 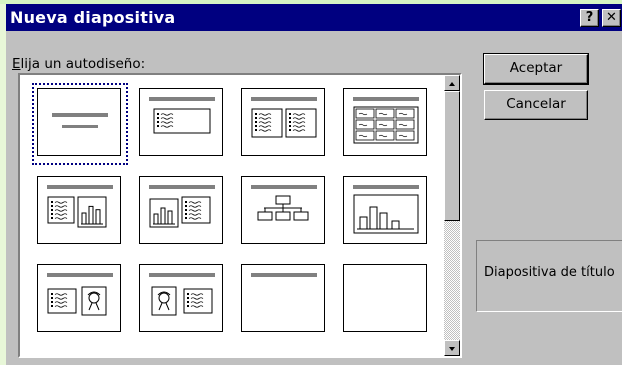 I want to click on blank-layout-icon, so click(x=386, y=299).